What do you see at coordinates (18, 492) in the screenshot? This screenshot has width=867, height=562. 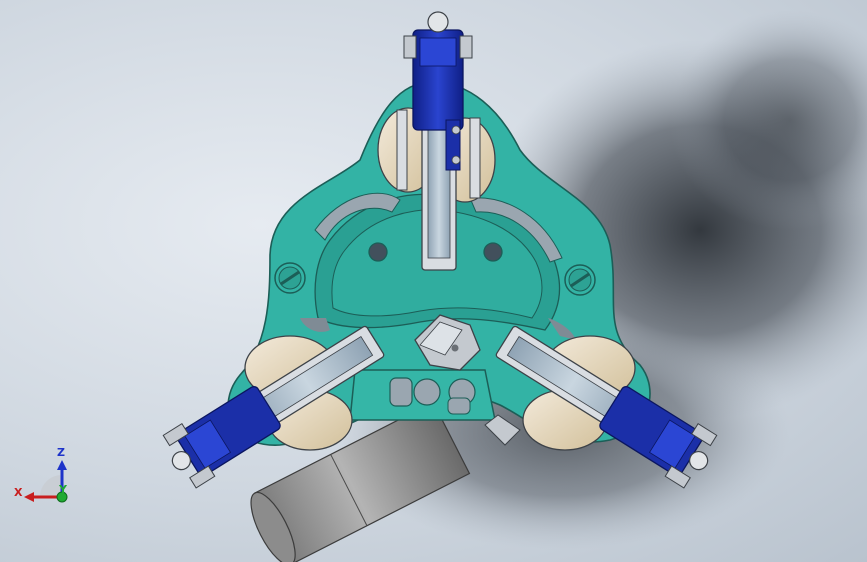 I see `x-axis-label: X` at bounding box center [18, 492].